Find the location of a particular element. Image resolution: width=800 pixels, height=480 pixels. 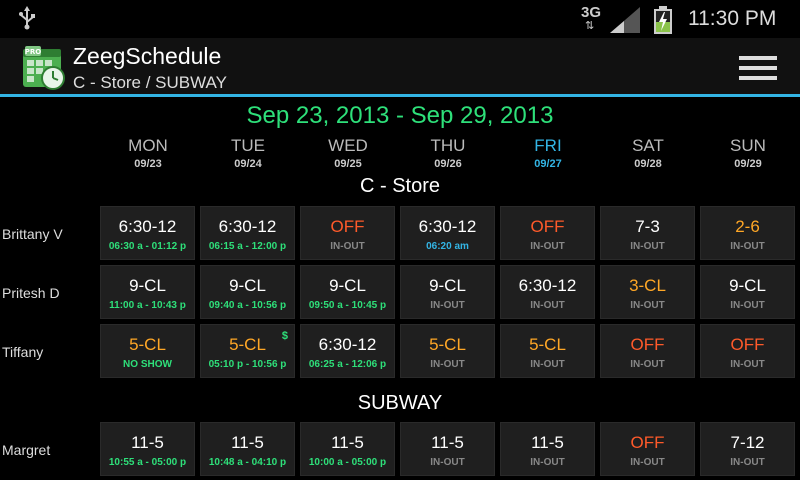

shift-cell: 2-6 IN-OUT is located at coordinates (747, 233).